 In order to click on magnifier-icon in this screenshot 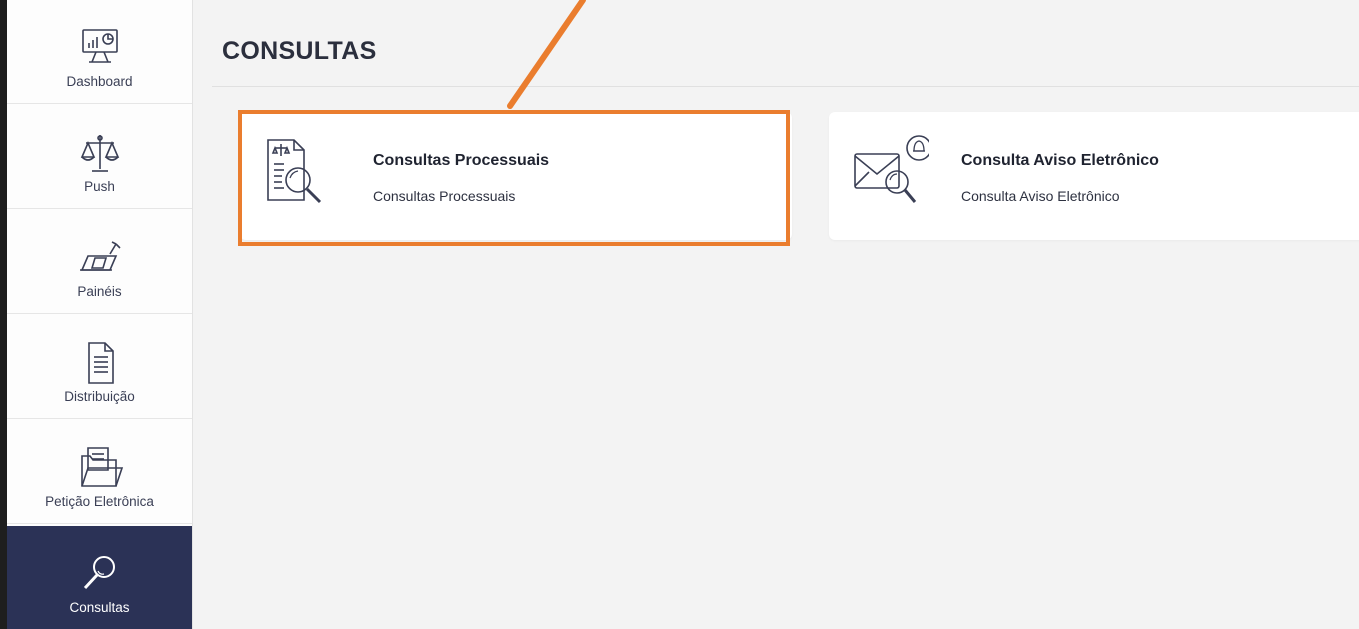, I will do `click(100, 574)`.